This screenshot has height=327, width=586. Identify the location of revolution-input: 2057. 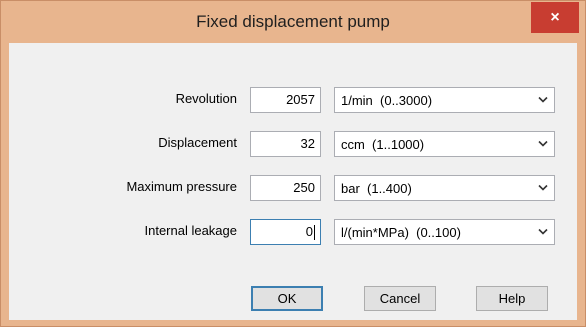
(285, 100).